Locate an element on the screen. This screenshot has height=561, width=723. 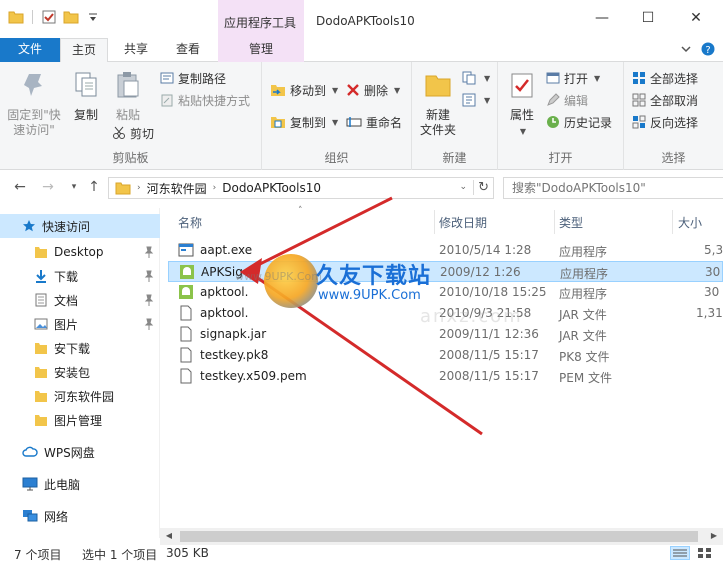
edit-label: 编辑 is located at coordinates (576, 100).